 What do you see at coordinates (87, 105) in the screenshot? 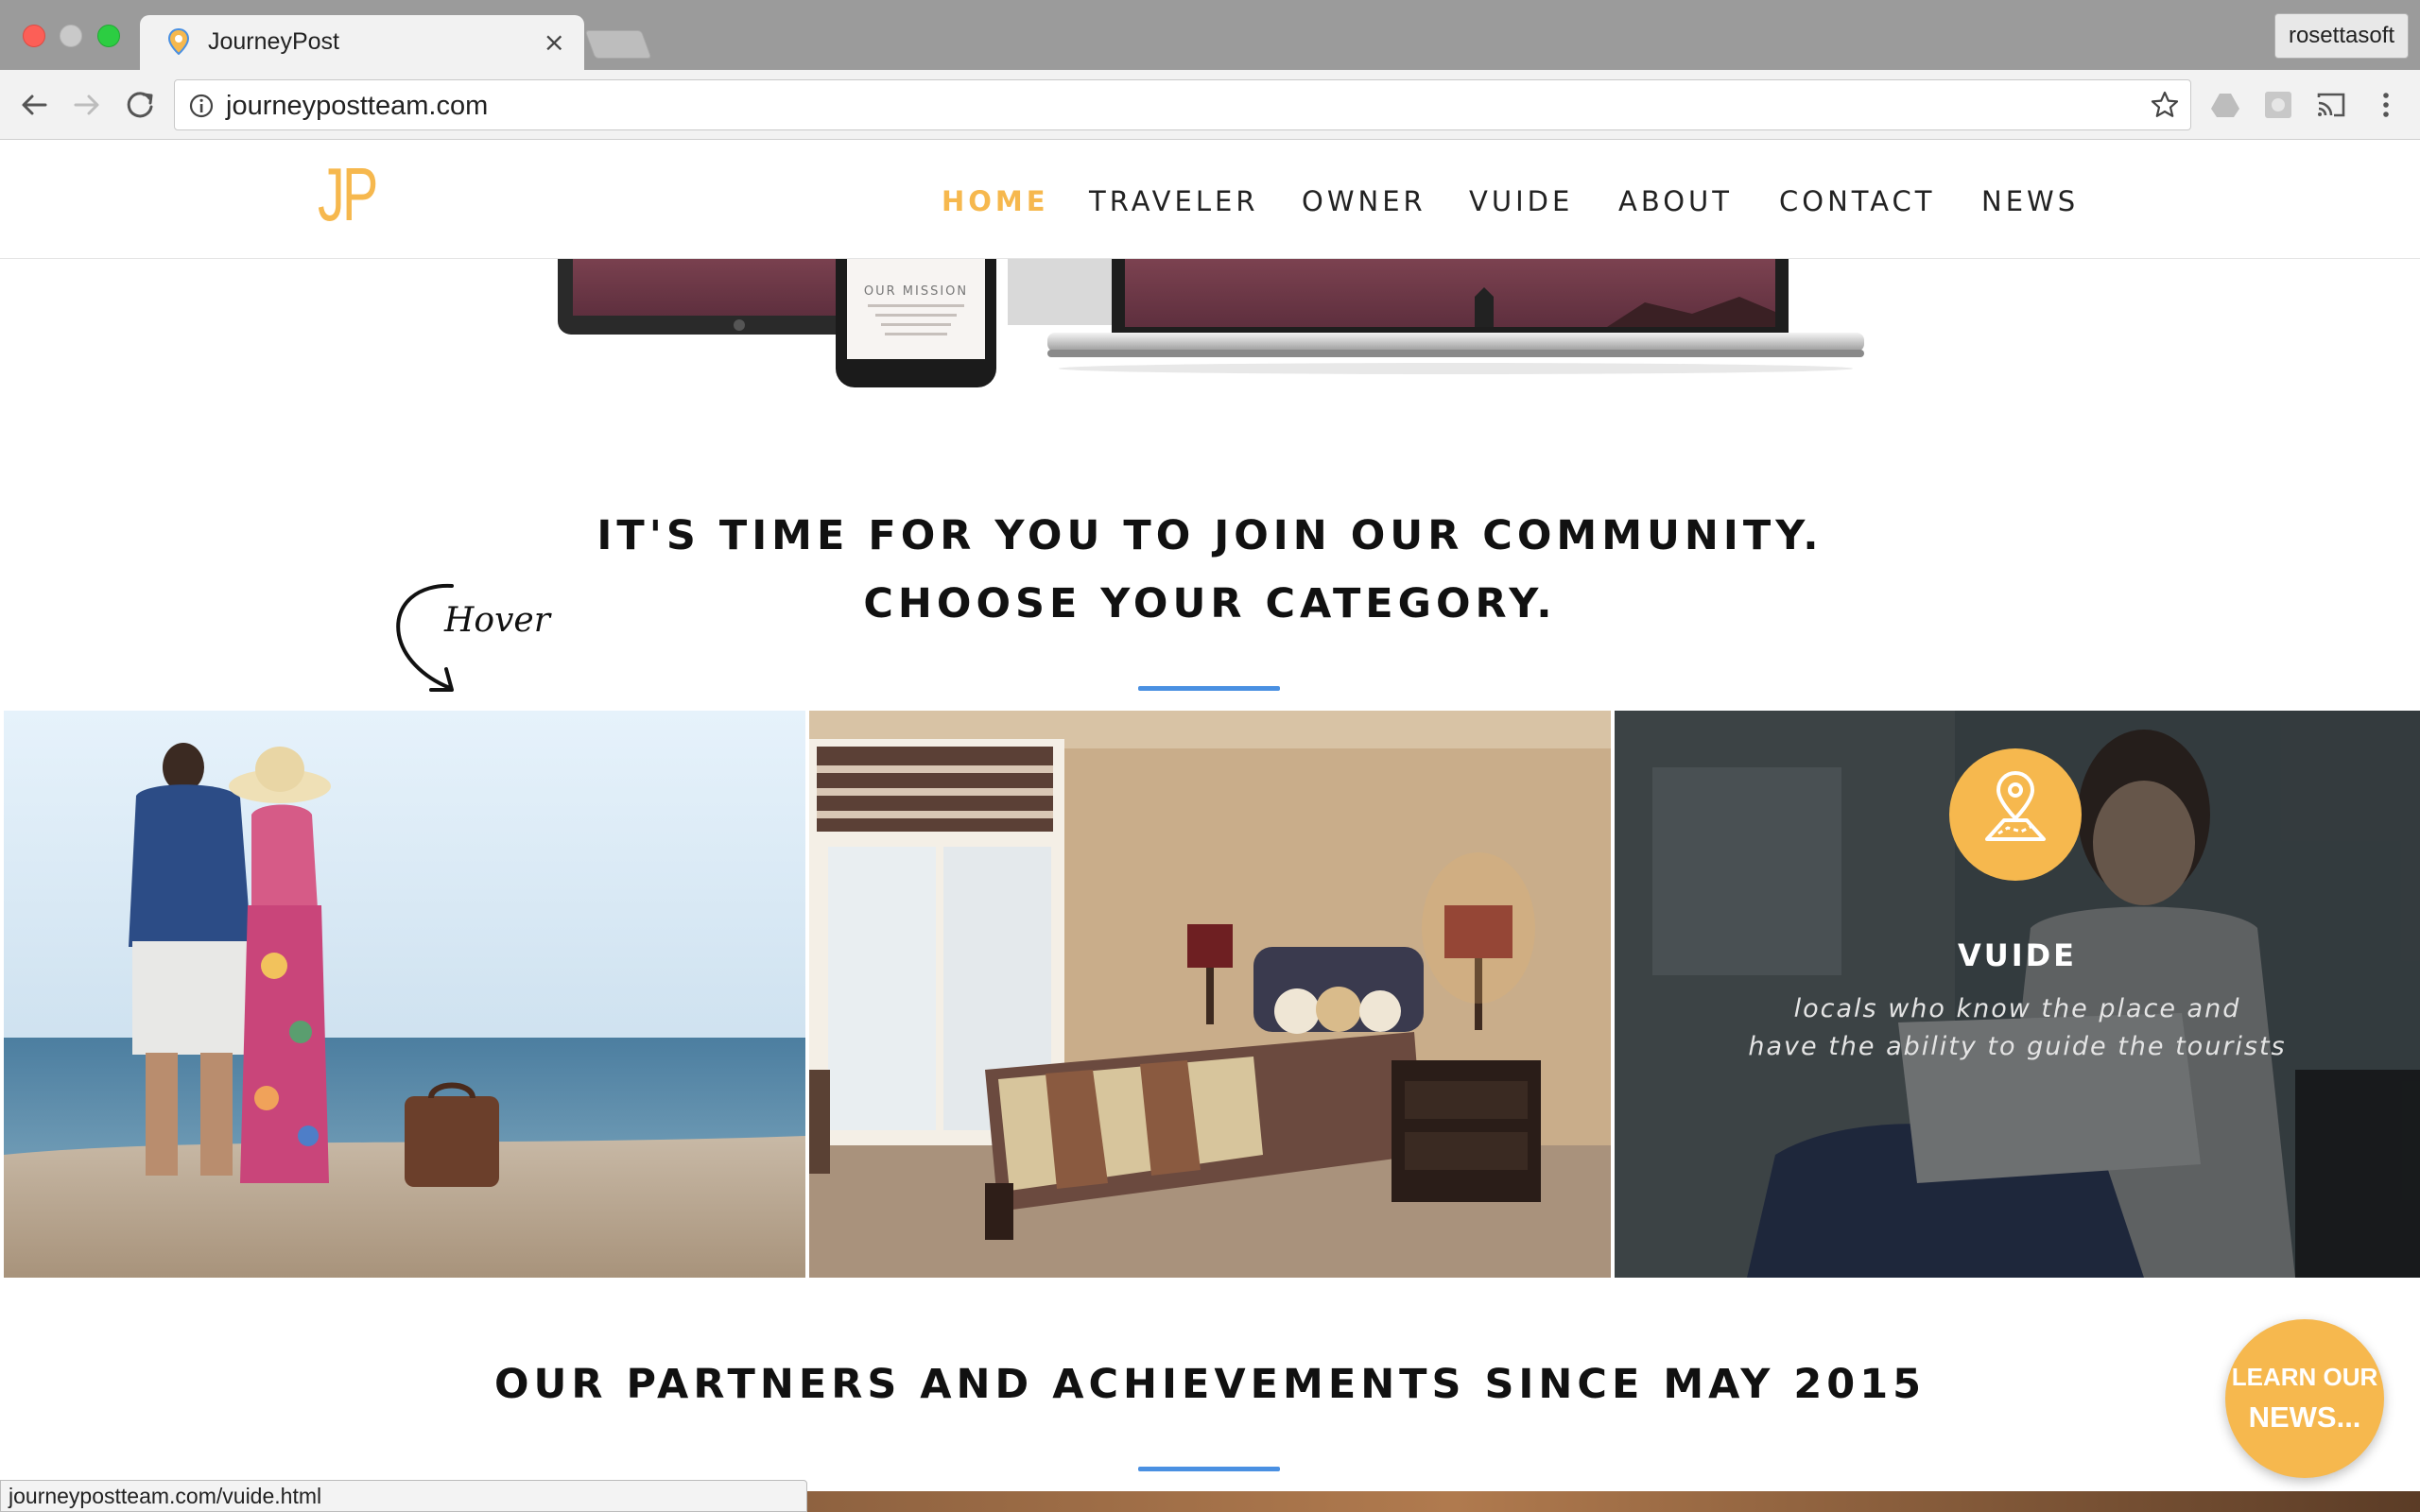
I see `forward-arrow-icon` at bounding box center [87, 105].